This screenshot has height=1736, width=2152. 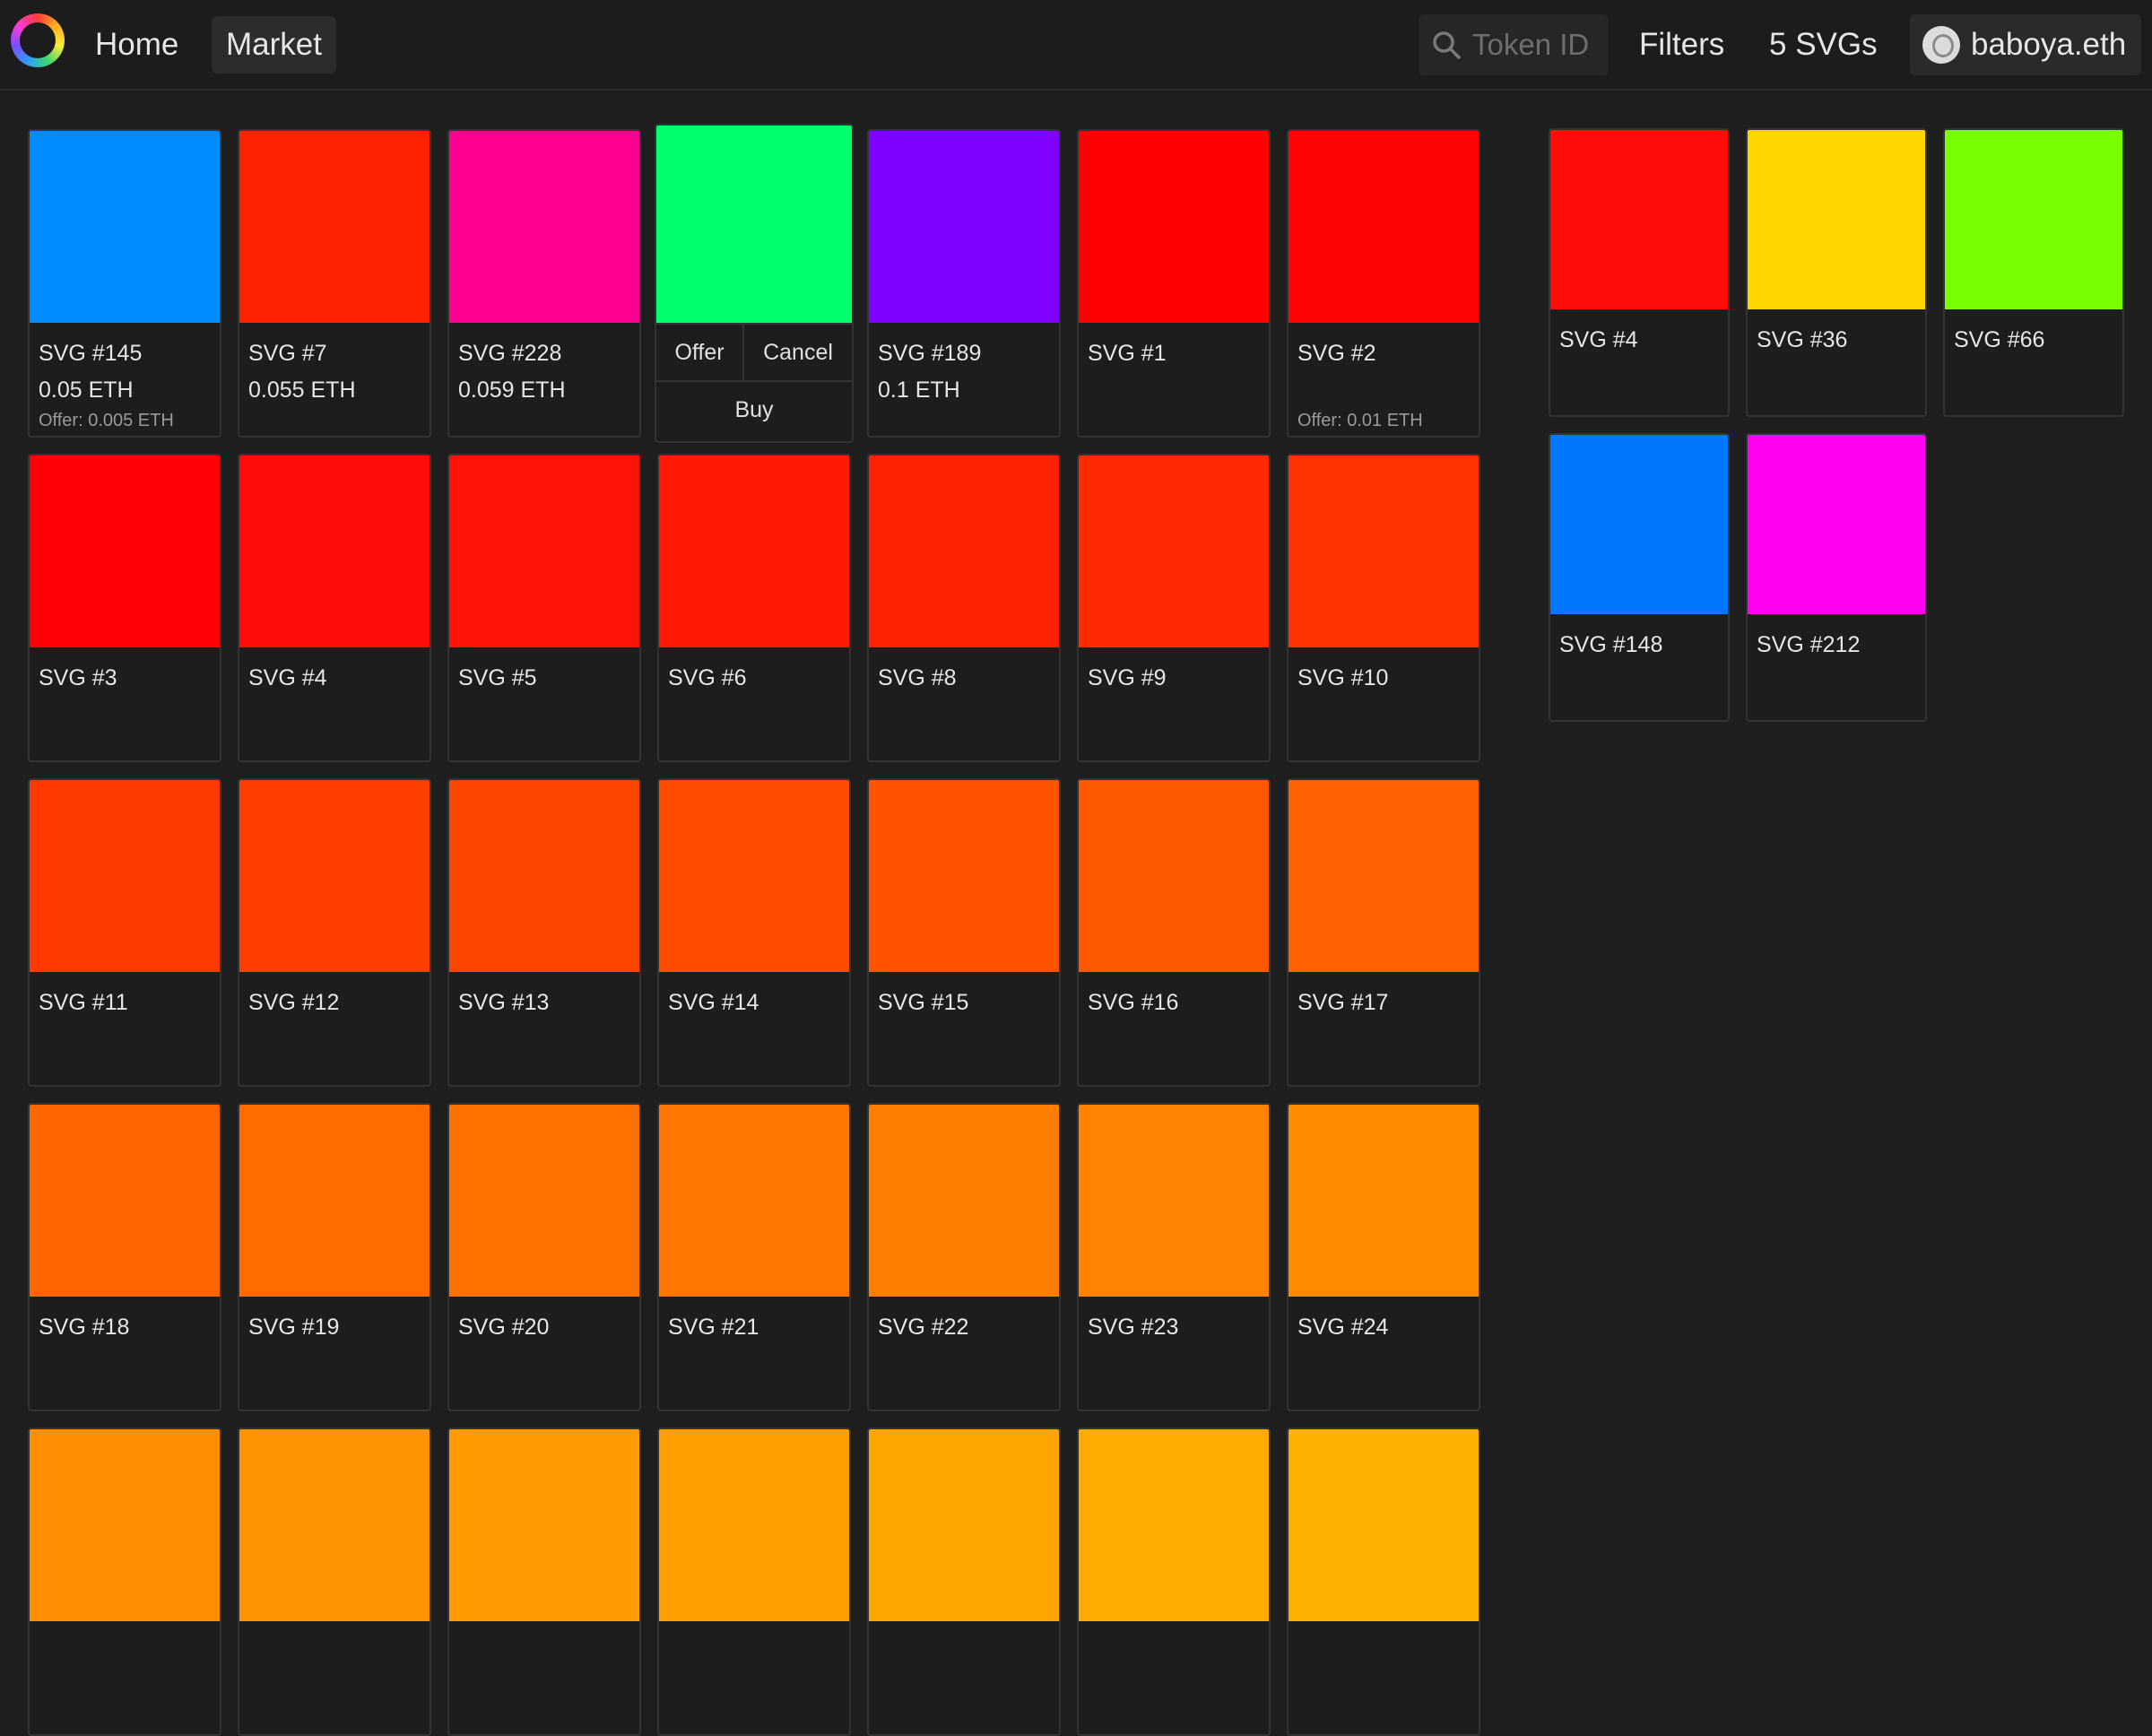 What do you see at coordinates (510, 353) in the screenshot?
I see `card-title: SVG #228` at bounding box center [510, 353].